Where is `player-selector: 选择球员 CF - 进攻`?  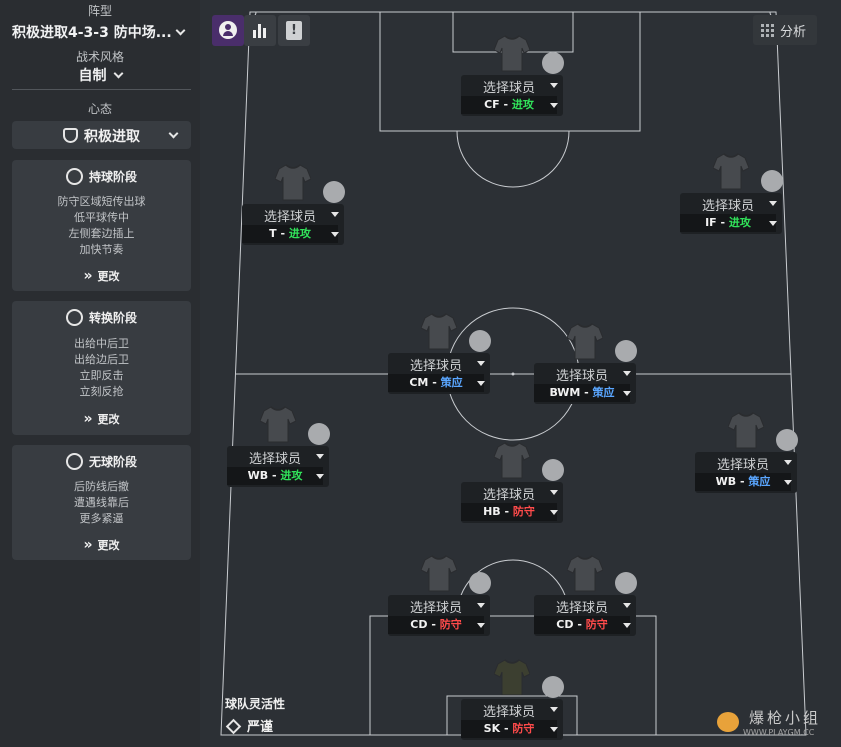 player-selector: 选择球员 CF - 进攻 is located at coordinates (512, 95).